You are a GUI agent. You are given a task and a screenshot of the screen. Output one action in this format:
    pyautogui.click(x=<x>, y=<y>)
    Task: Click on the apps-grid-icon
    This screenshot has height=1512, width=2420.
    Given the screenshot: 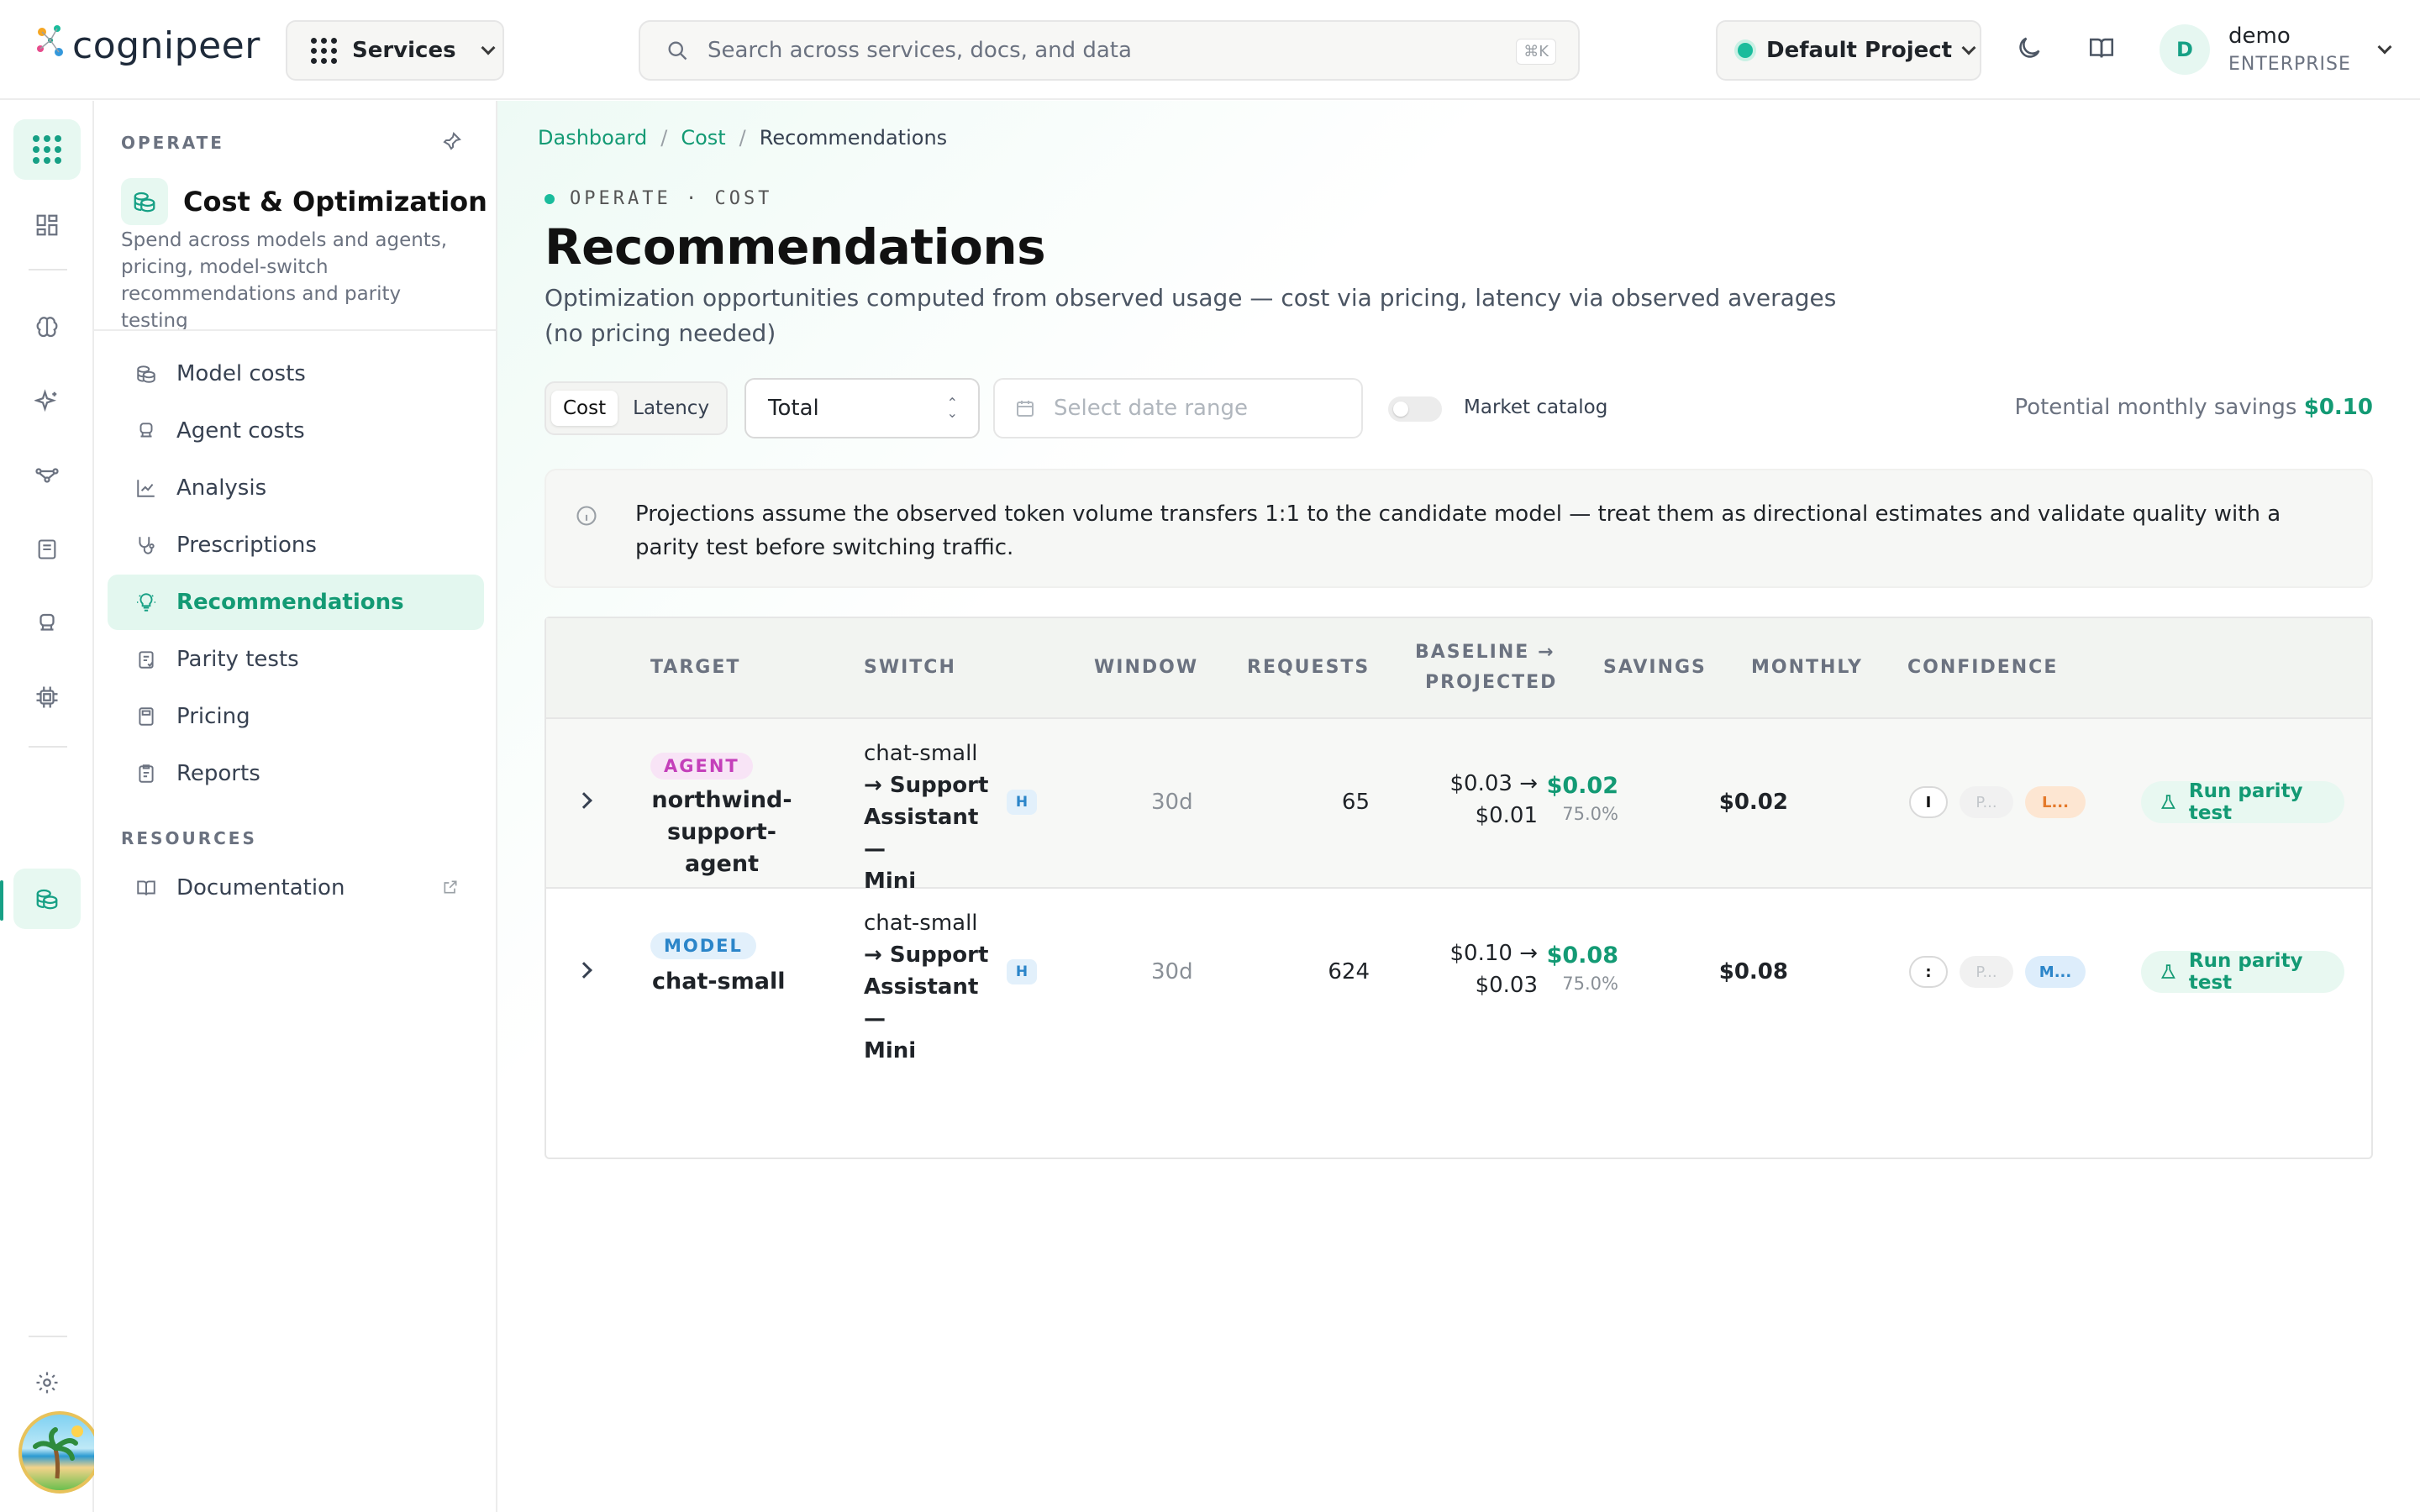 What is the action you would take?
    pyautogui.click(x=47, y=149)
    